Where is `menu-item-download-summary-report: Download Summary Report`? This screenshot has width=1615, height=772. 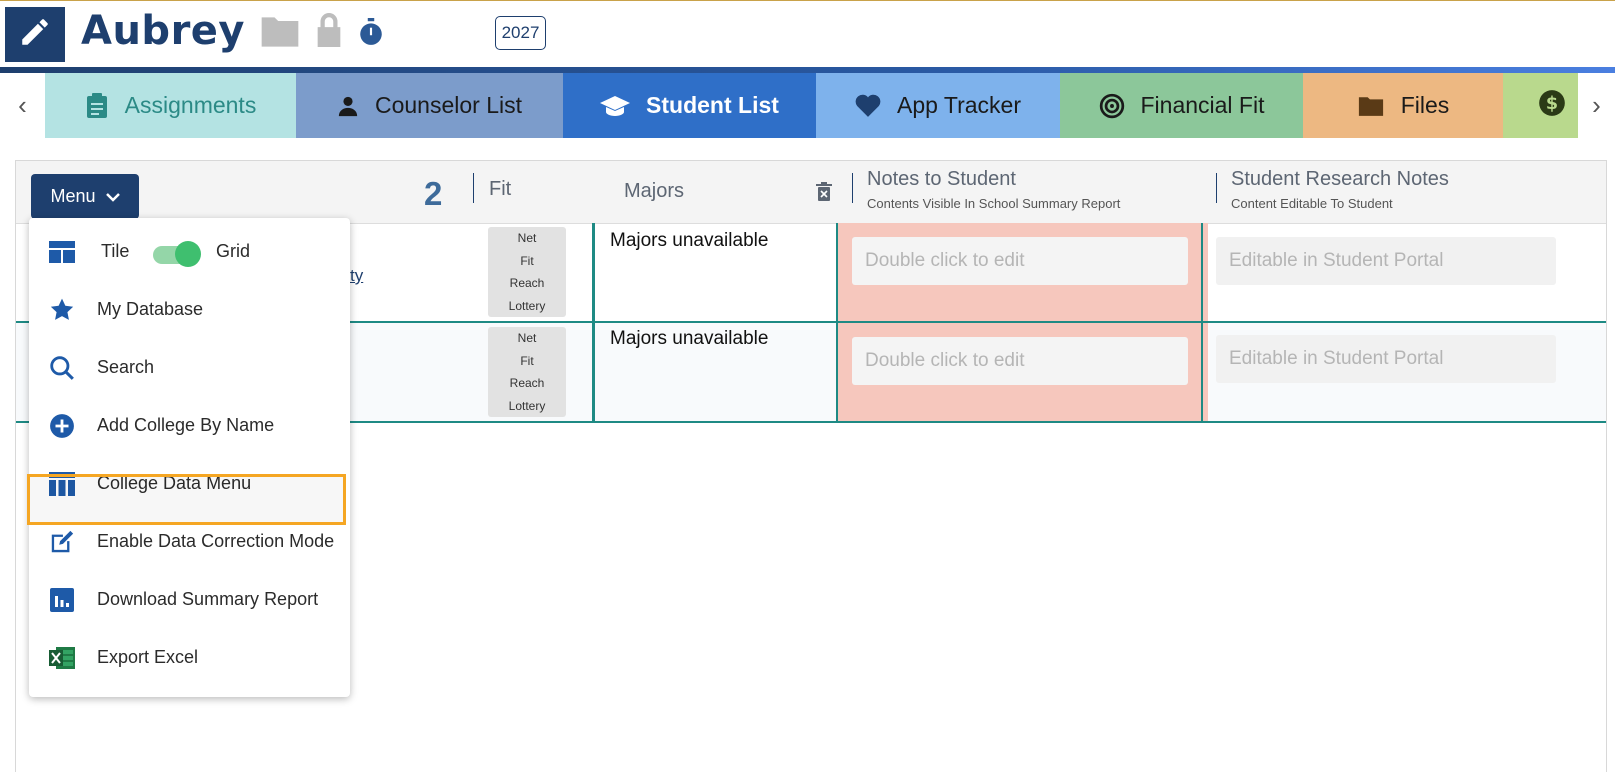 menu-item-download-summary-report: Download Summary Report is located at coordinates (189, 600).